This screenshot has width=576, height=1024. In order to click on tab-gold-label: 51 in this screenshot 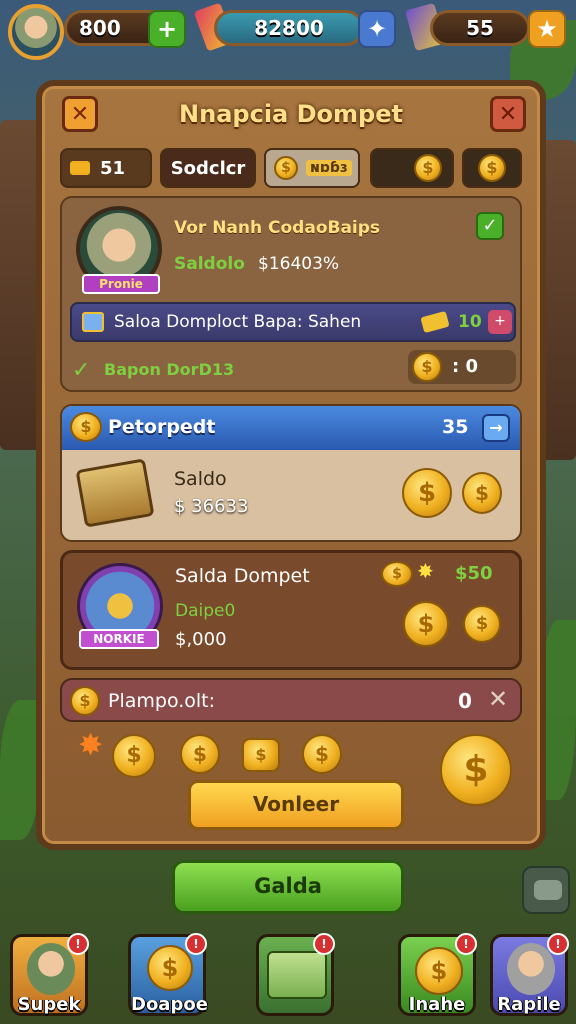, I will do `click(113, 168)`.